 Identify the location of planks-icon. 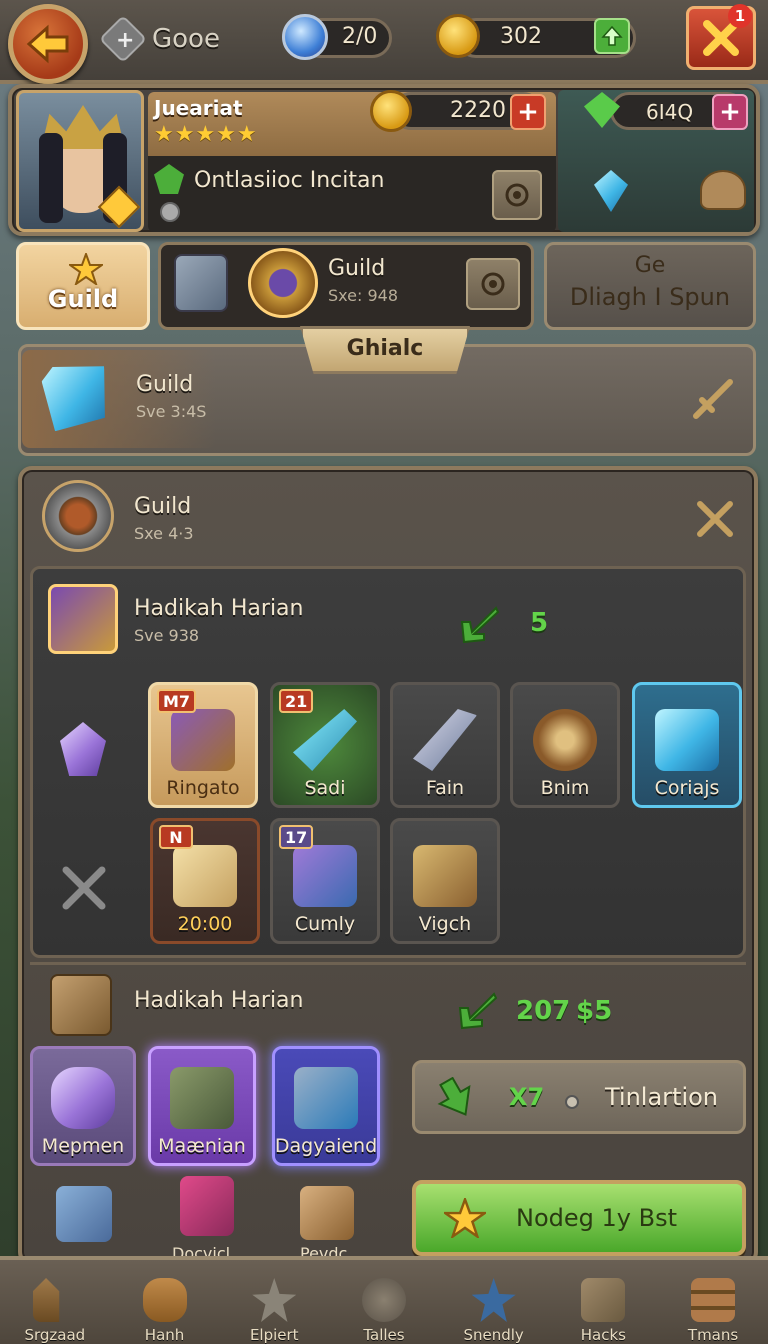
(713, 1300).